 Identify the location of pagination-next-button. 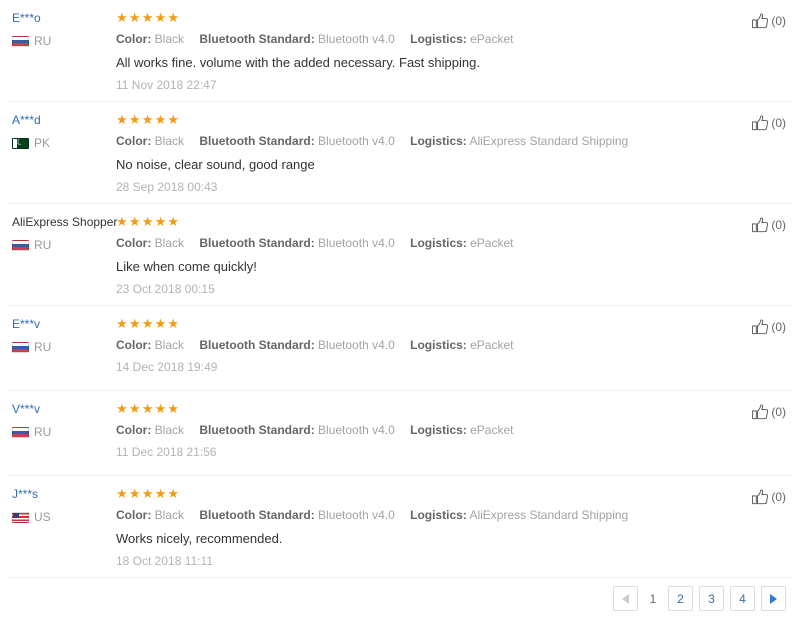
(773, 598).